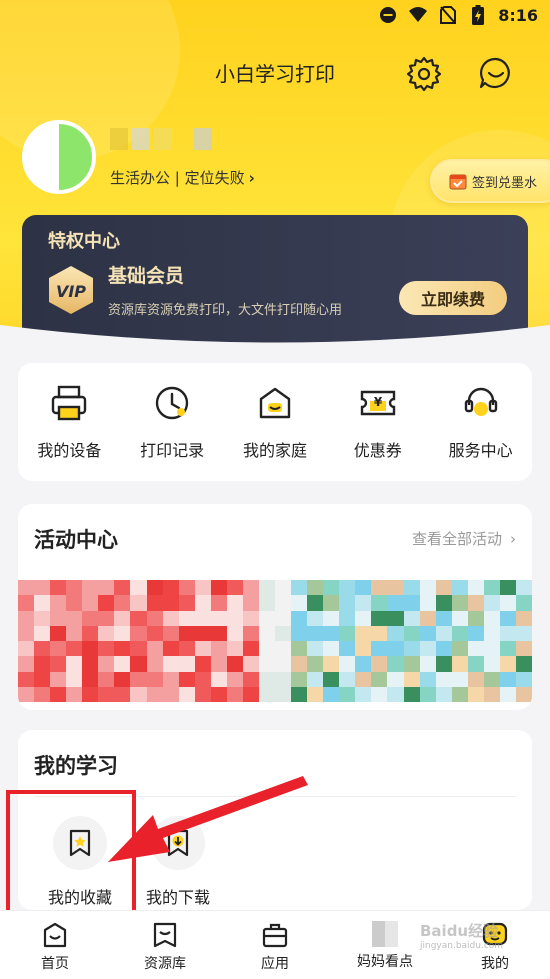 This screenshot has width=550, height=979. Describe the element at coordinates (505, 183) in the screenshot. I see `sign-in-label: 签到兑墨水` at that location.